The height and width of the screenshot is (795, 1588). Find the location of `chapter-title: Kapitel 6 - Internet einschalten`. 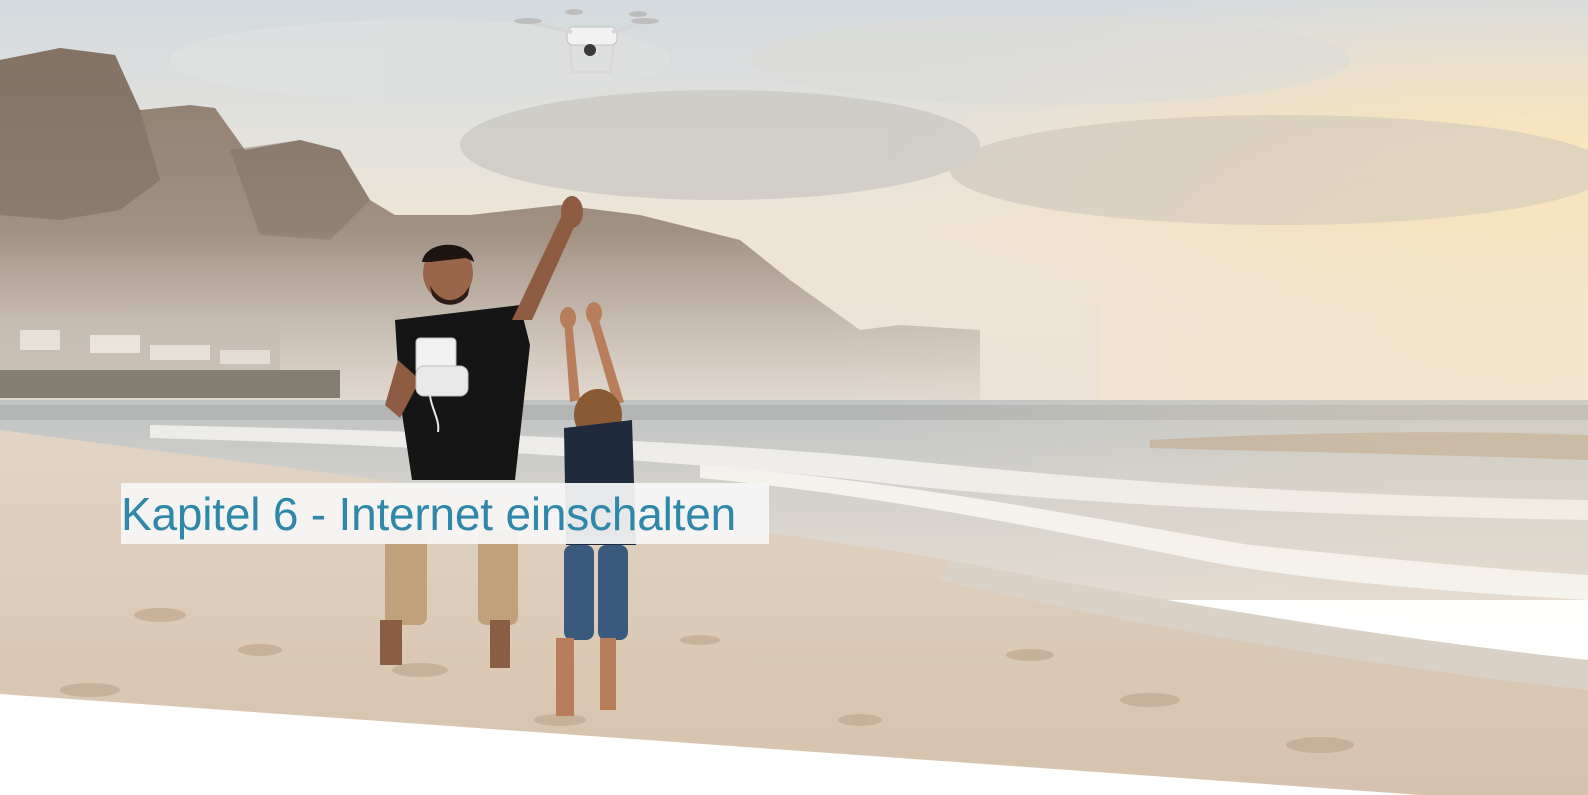

chapter-title: Kapitel 6 - Internet einschalten is located at coordinates (428, 513).